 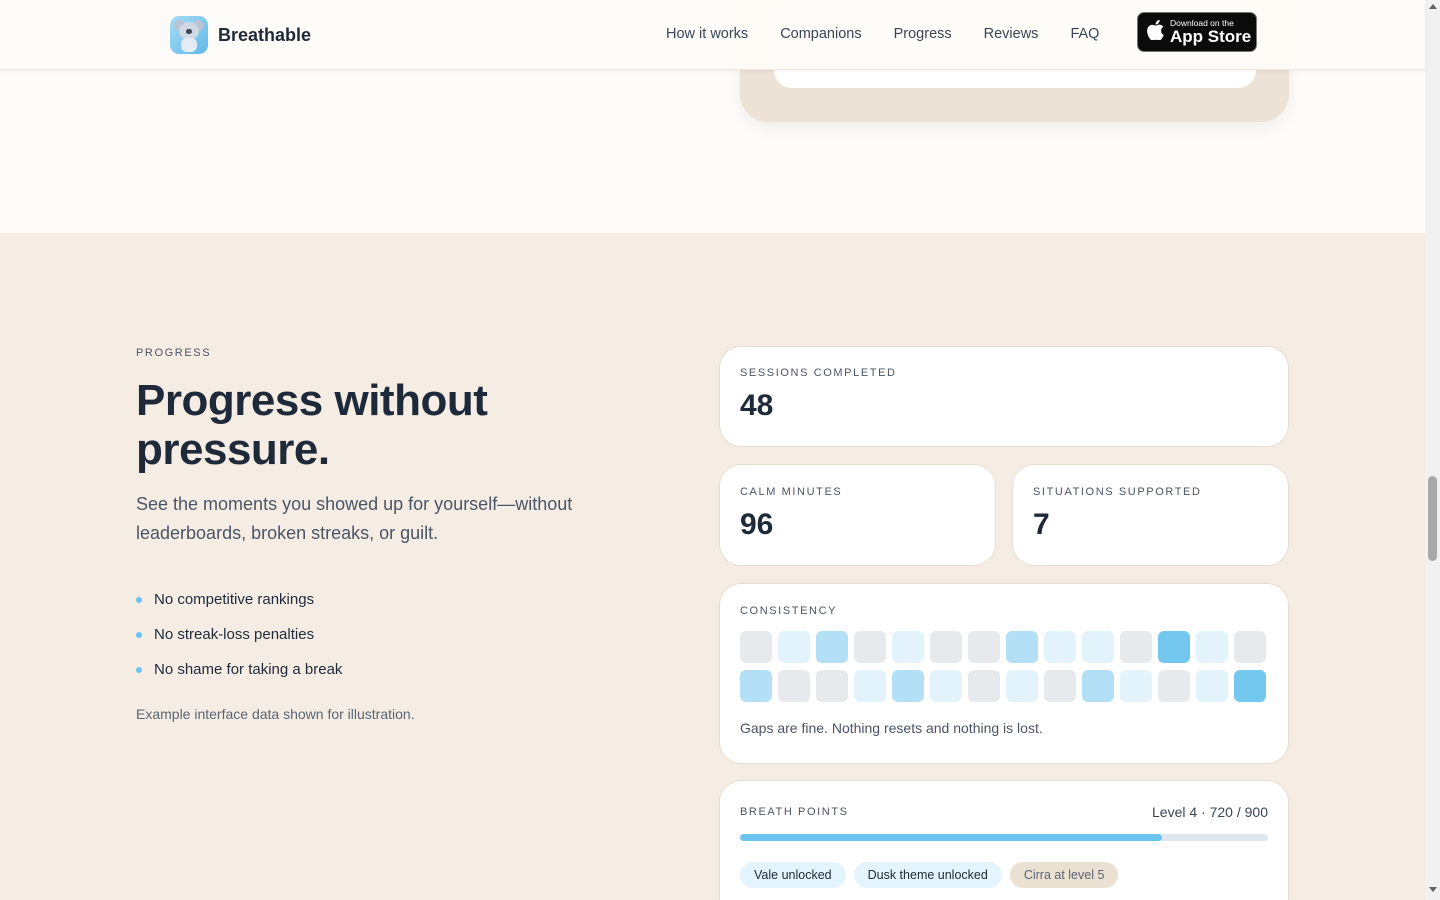 I want to click on calm-minutes-label: CALM MINUTES, so click(x=791, y=492).